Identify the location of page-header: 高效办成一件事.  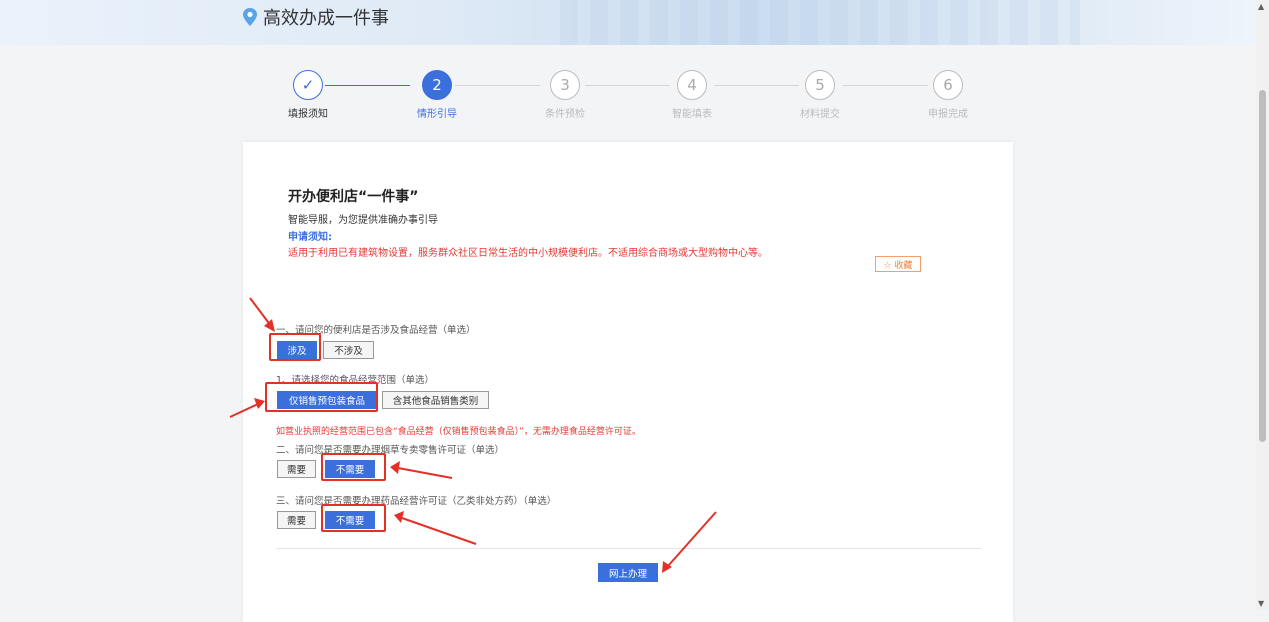
(628, 22).